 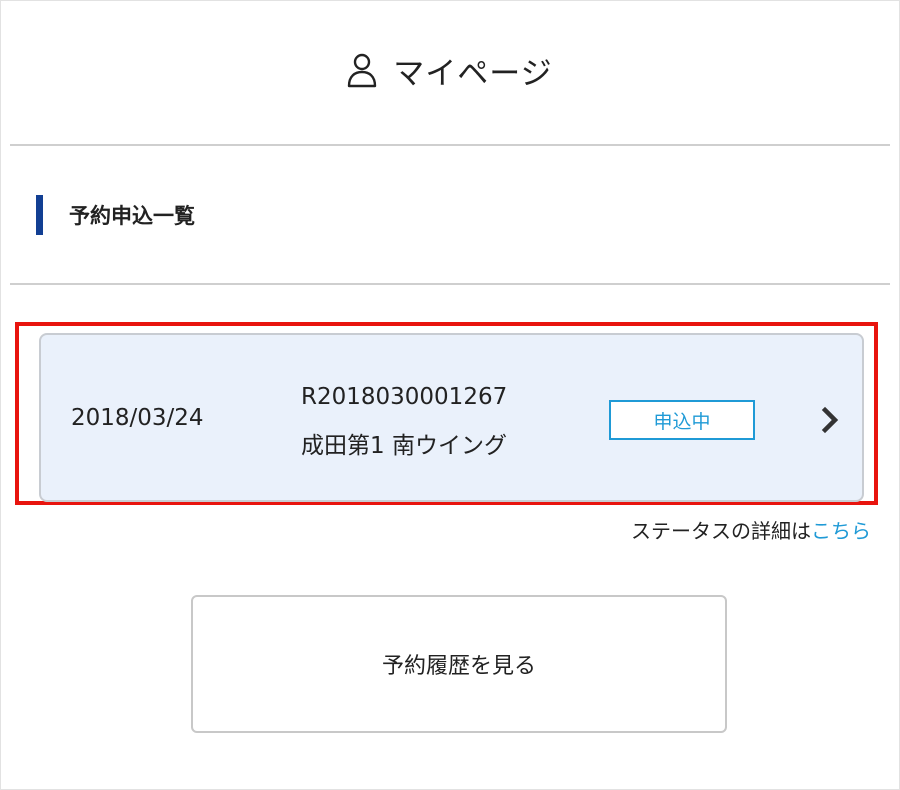 What do you see at coordinates (841, 531) in the screenshot?
I see `status-detail-link: こちら` at bounding box center [841, 531].